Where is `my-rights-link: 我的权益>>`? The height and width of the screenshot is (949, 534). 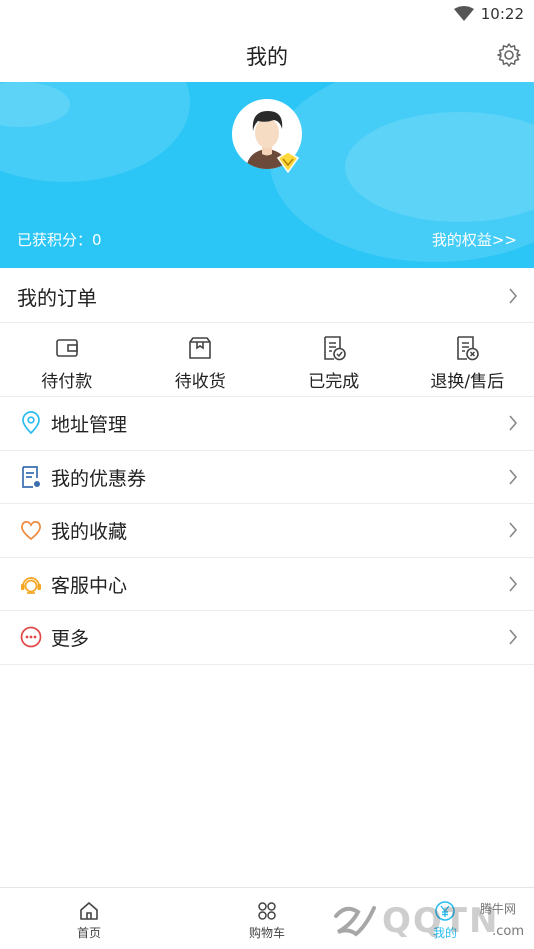 my-rights-link: 我的权益>> is located at coordinates (474, 239).